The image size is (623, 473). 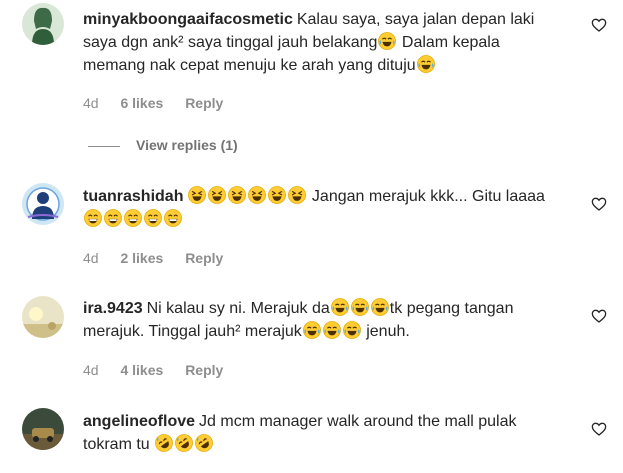 I want to click on comment-username: minyakboongaaifacosmetic, so click(x=188, y=19).